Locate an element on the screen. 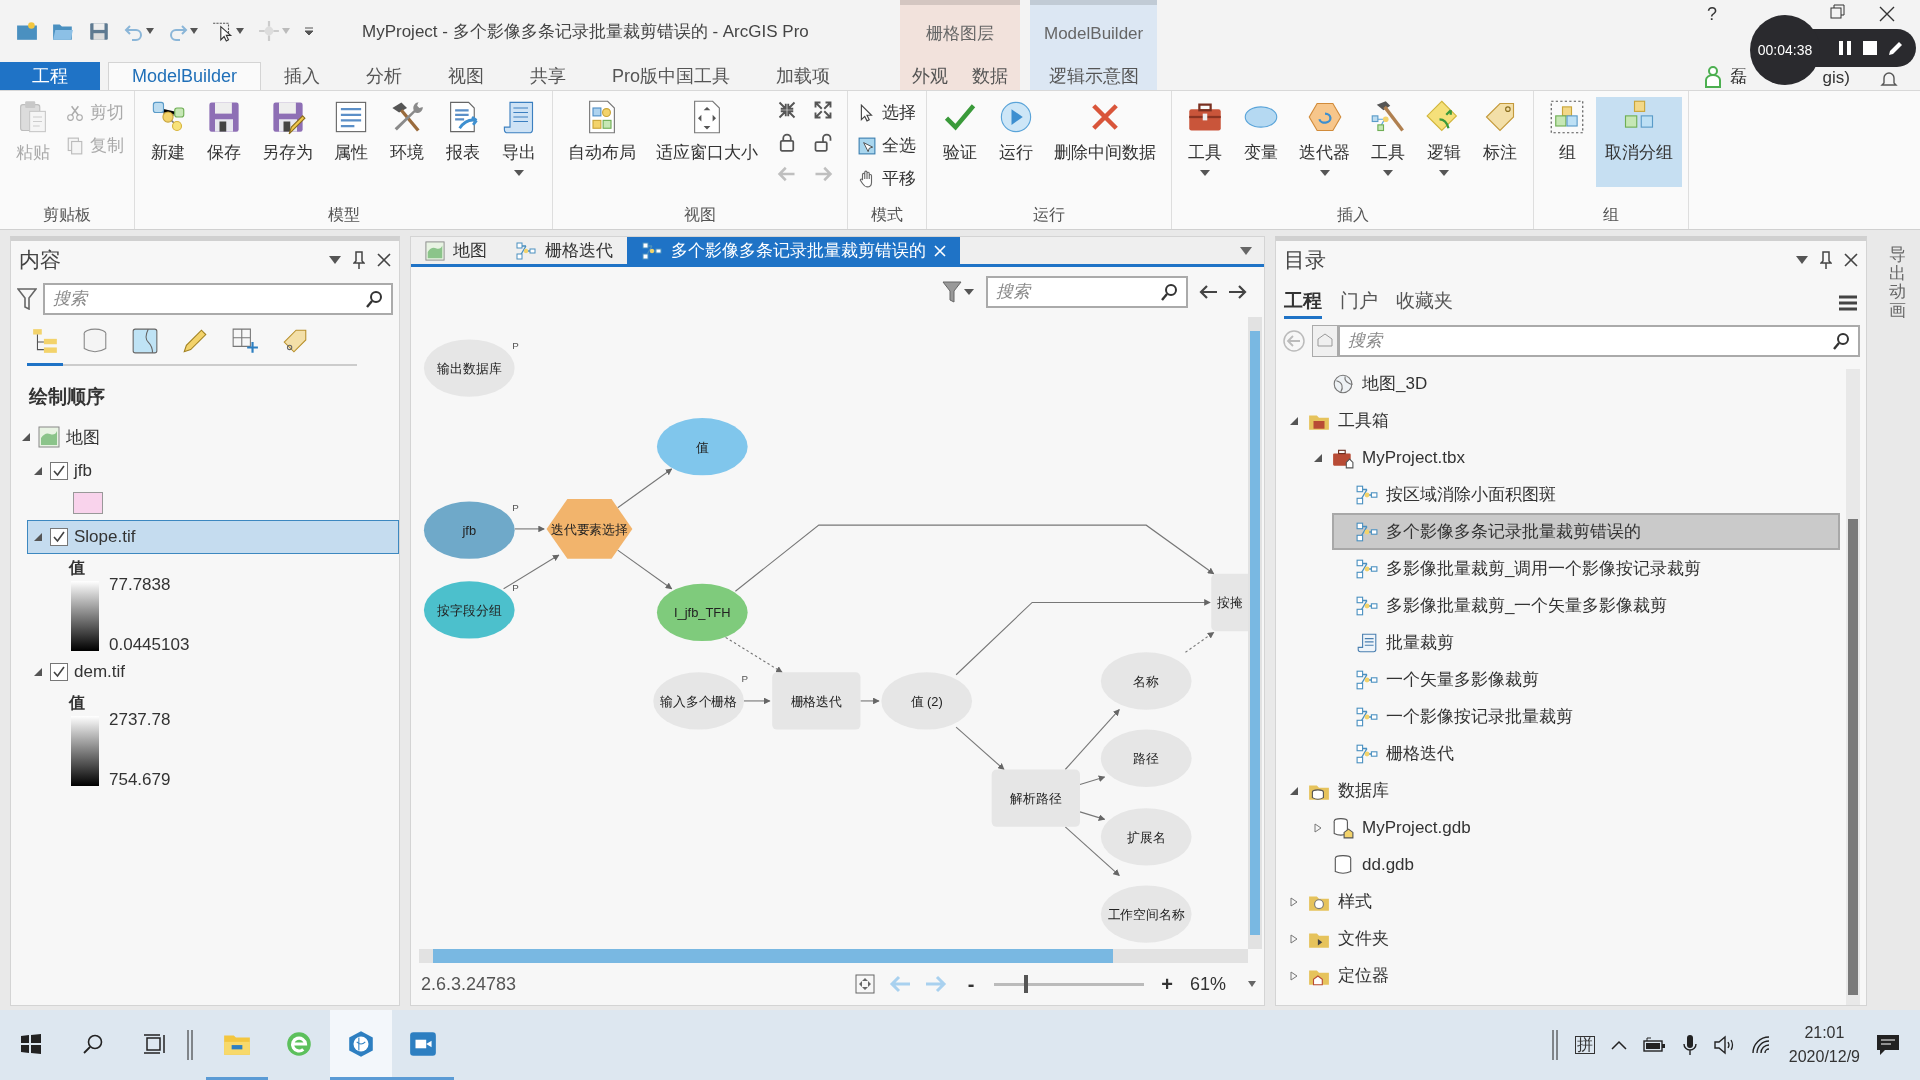 The image size is (1920, 1080). ribbon-tab: ModelBuilder is located at coordinates (185, 76).